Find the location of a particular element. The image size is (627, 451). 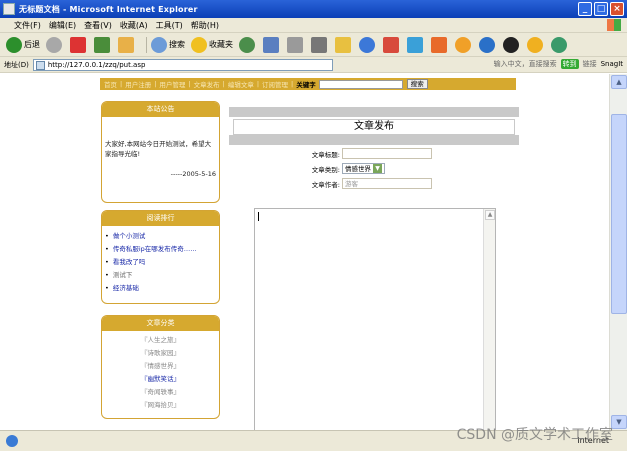

search-label: 搜索 is located at coordinates (177, 44).